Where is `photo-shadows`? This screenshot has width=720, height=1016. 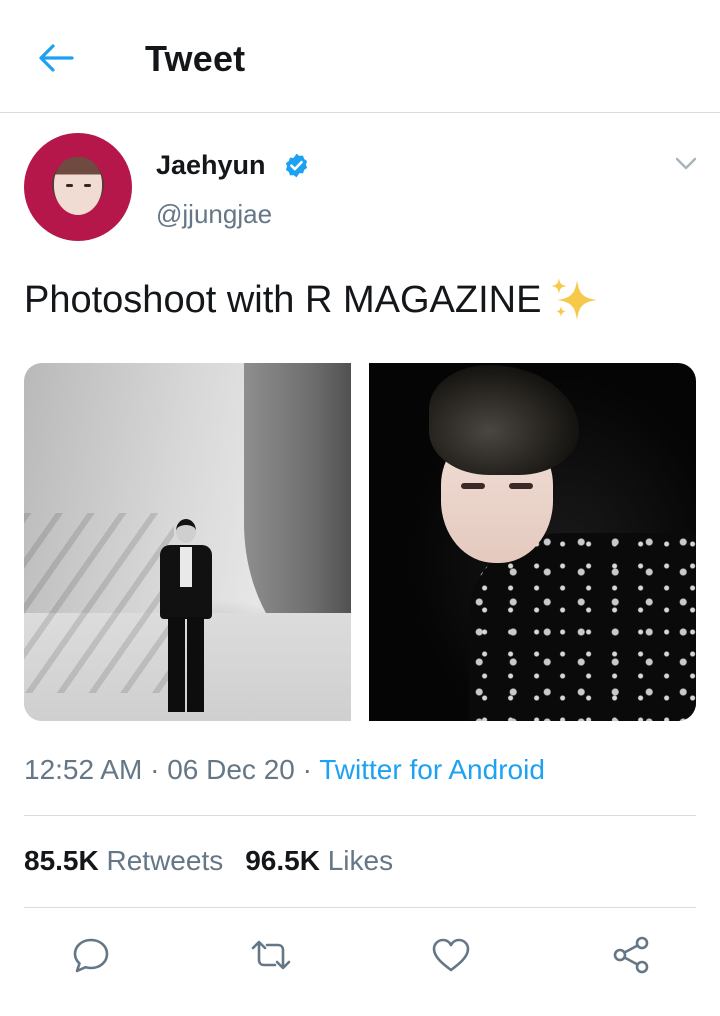 photo-shadows is located at coordinates (99, 603).